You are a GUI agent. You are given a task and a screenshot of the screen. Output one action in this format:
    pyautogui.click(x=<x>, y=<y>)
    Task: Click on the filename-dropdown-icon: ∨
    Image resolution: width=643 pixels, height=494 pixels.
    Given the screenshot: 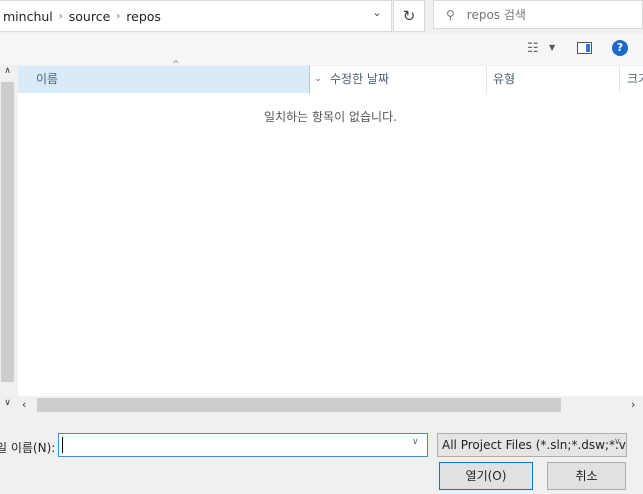 What is the action you would take?
    pyautogui.click(x=415, y=442)
    